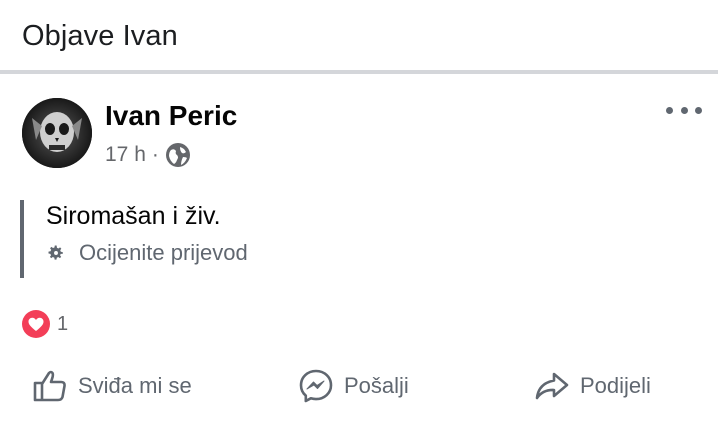  I want to click on reactions-summary: 1, so click(45, 324).